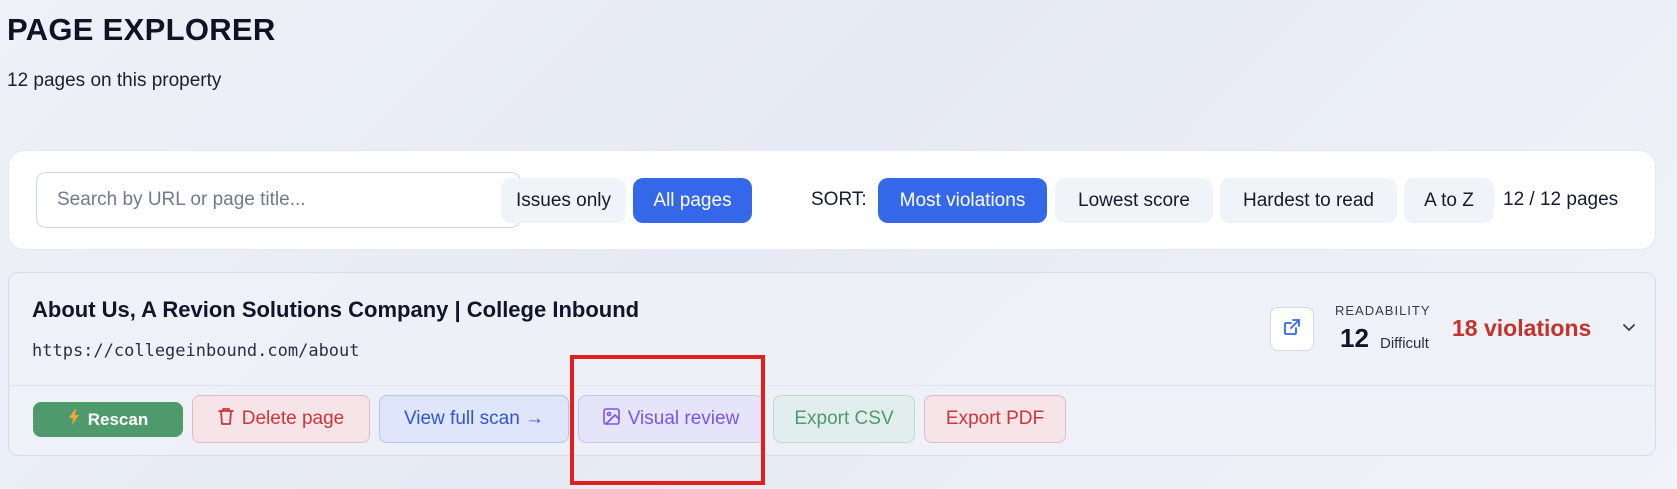 The height and width of the screenshot is (489, 1677). I want to click on export-pdf-button: Export PDF, so click(995, 419).